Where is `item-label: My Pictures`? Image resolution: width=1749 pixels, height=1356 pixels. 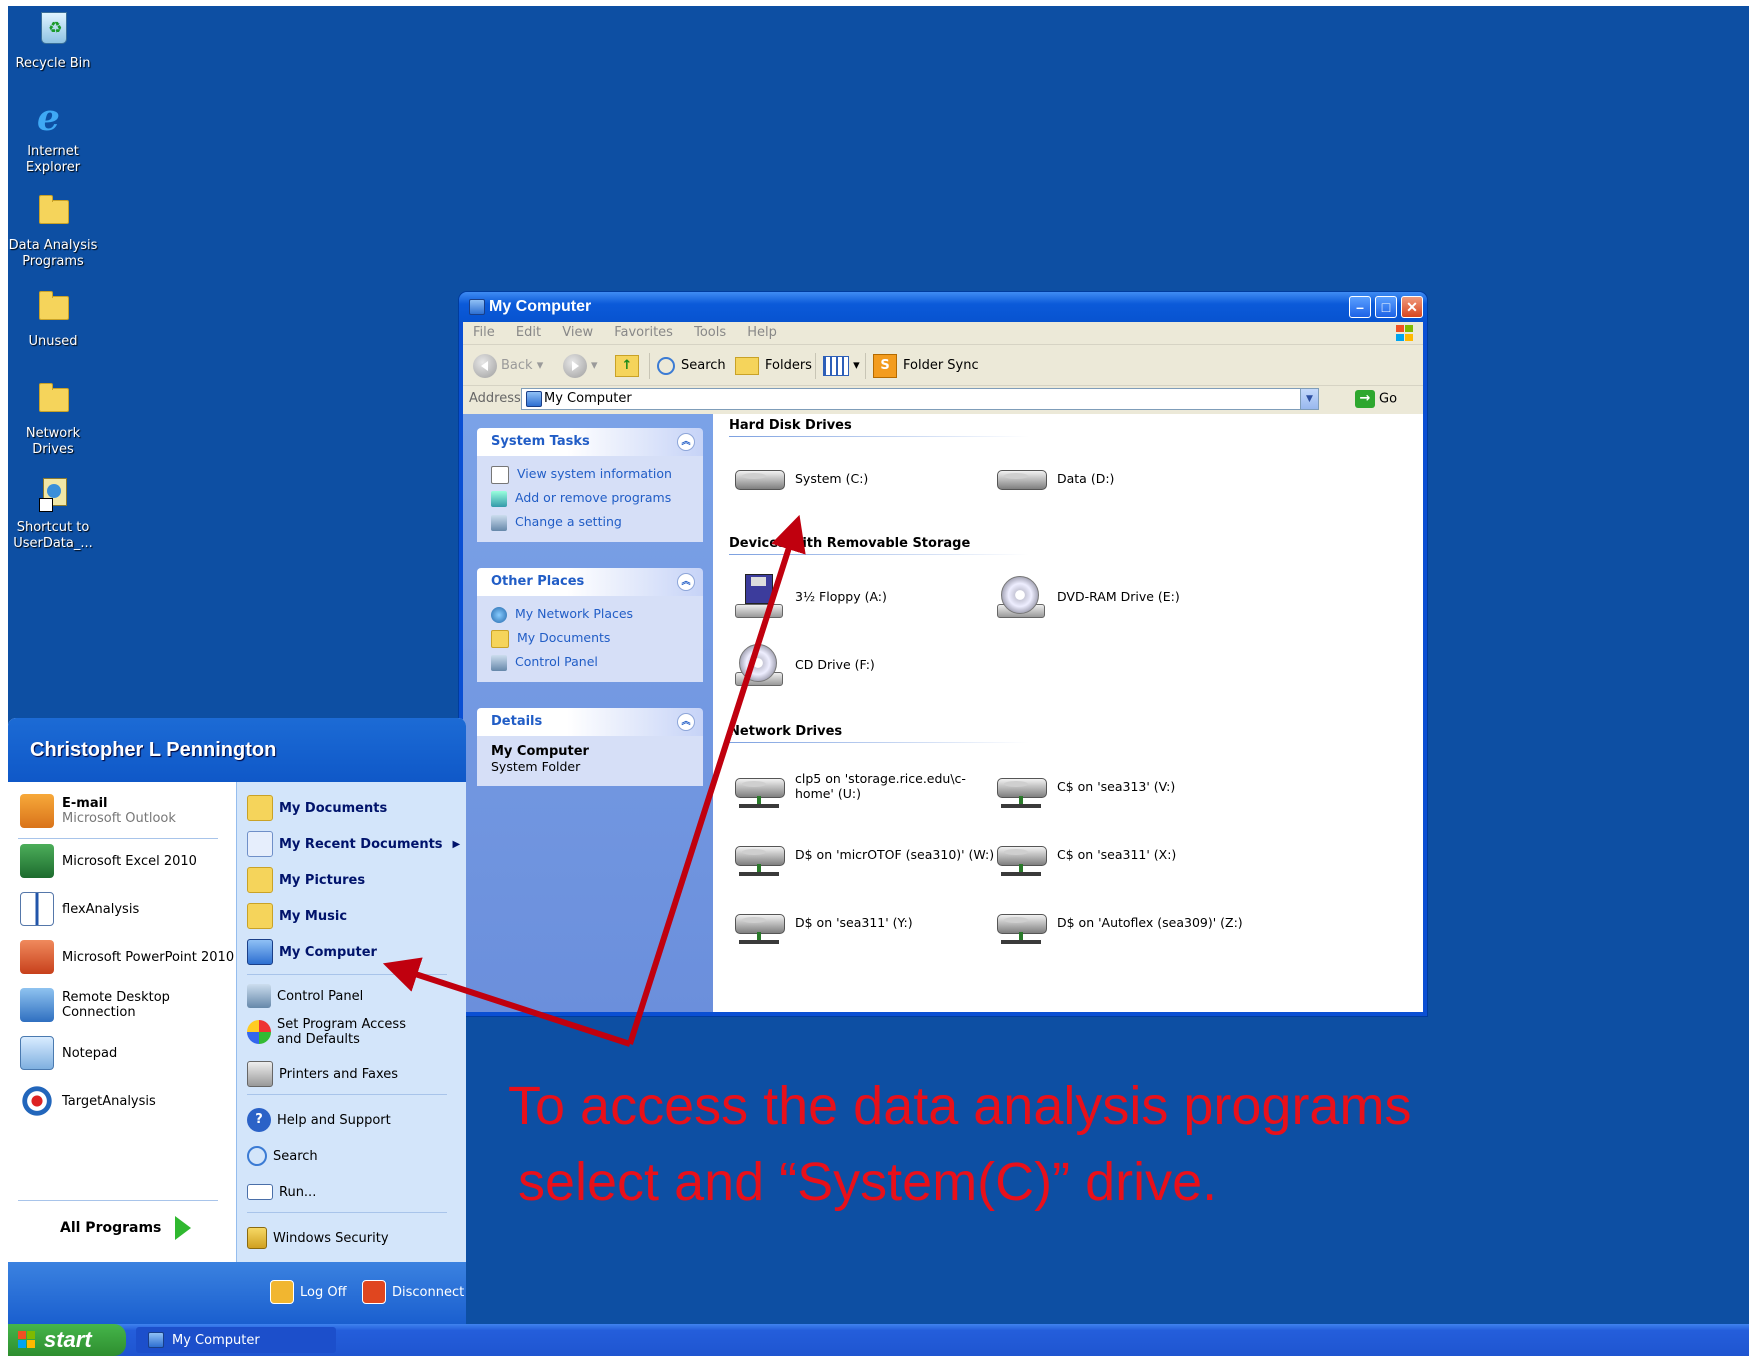 item-label: My Pictures is located at coordinates (322, 880).